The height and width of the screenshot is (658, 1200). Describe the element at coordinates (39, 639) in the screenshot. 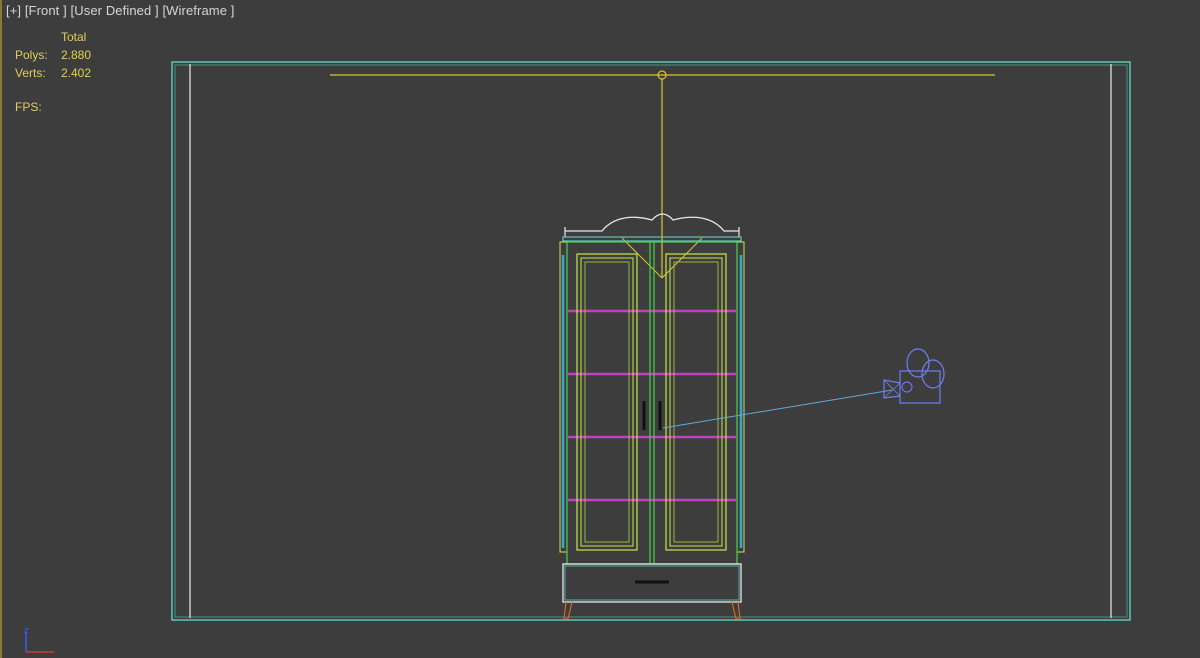

I see `axis-tripod-icon: z` at that location.